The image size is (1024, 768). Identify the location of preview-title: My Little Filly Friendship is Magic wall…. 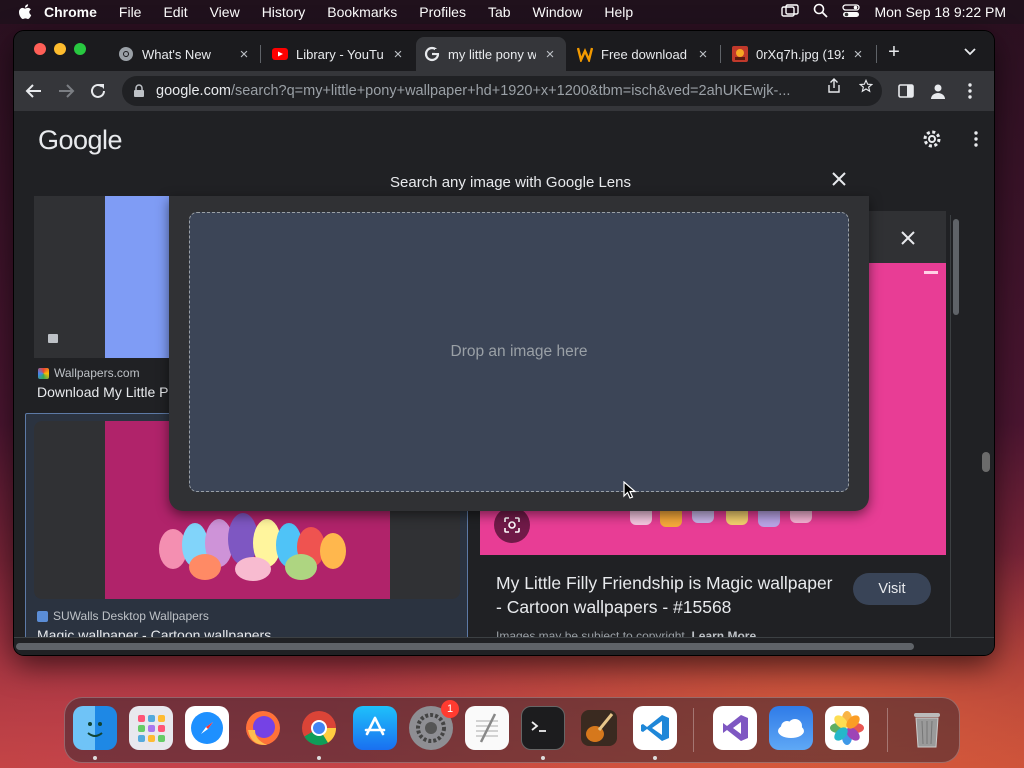
(666, 595).